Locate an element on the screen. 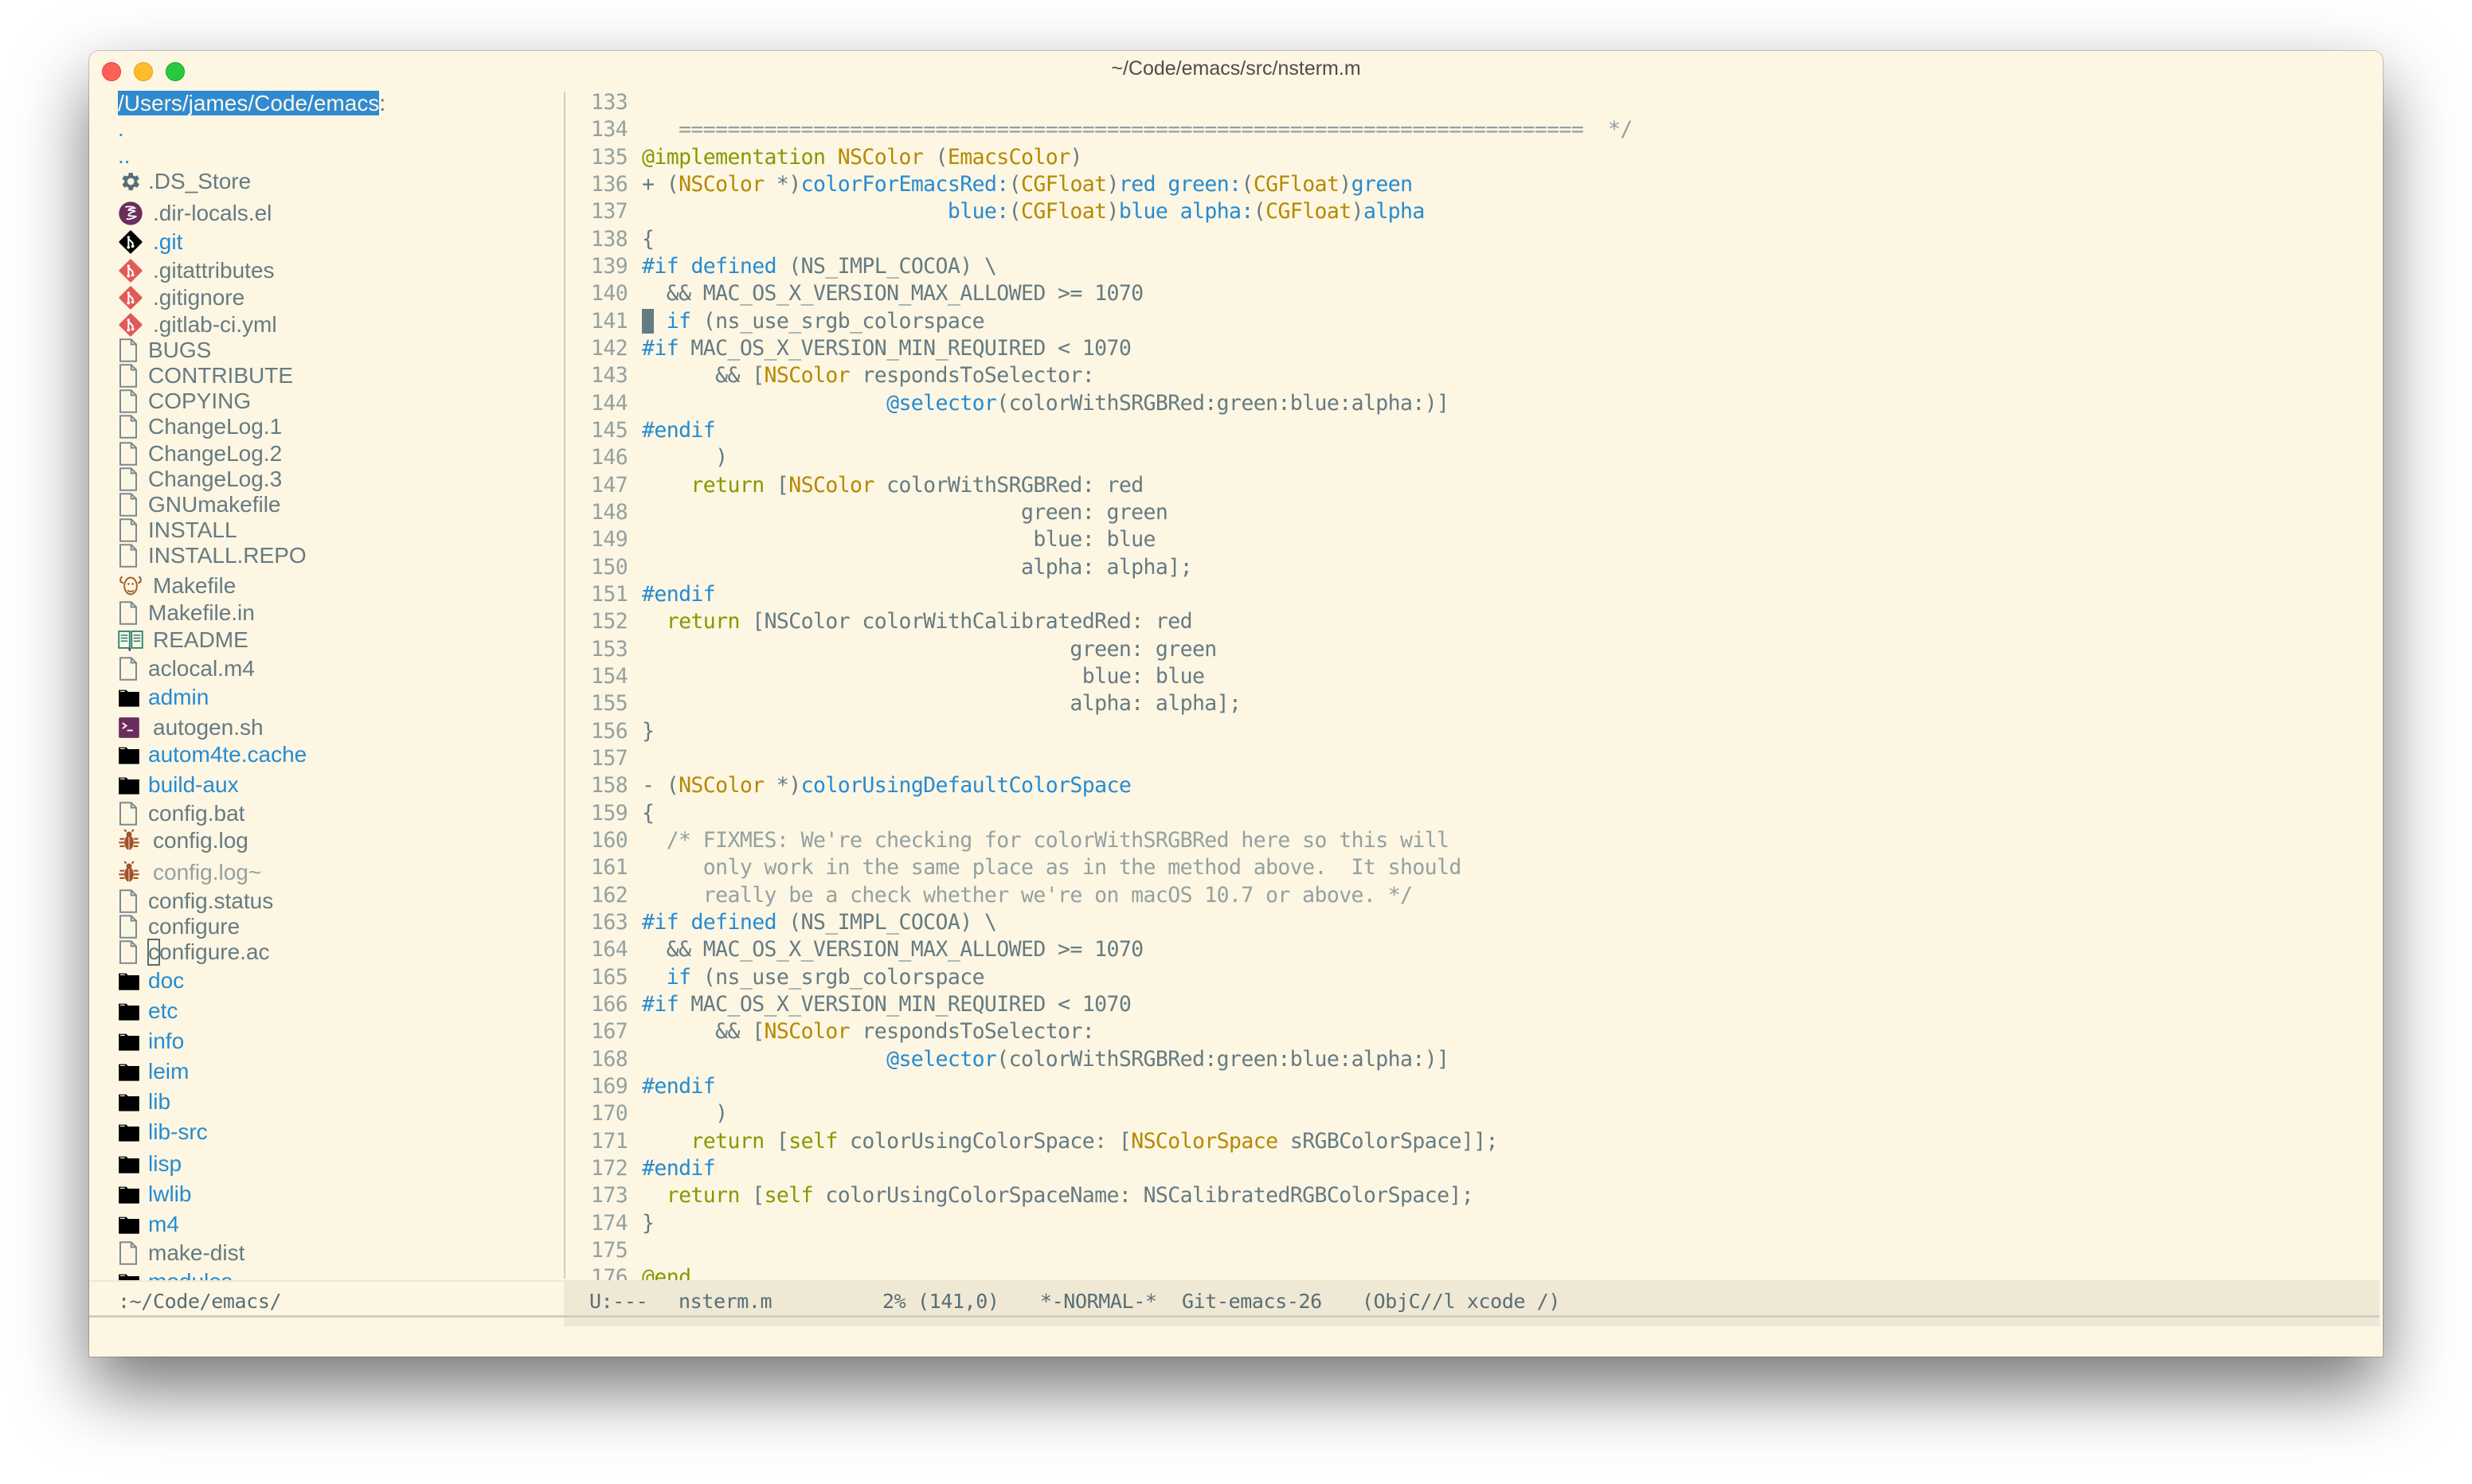  dired-entry: lib is located at coordinates (144, 1101).